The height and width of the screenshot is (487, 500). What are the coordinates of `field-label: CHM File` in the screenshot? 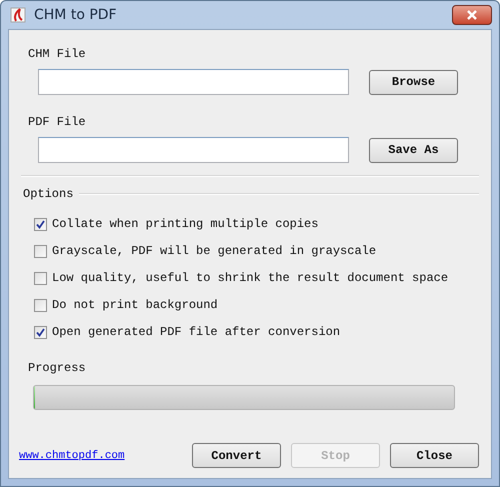 It's located at (57, 54).